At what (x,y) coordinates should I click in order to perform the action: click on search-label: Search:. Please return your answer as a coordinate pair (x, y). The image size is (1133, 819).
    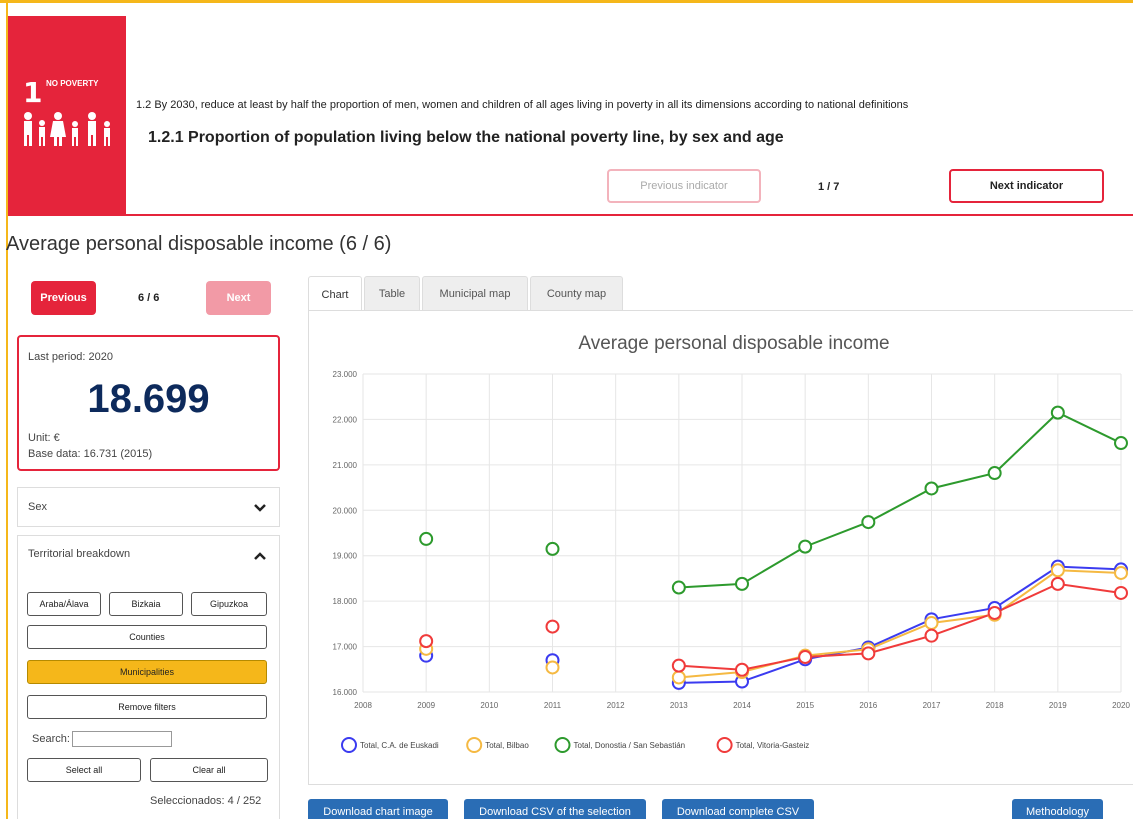
    Looking at the image, I should click on (51, 739).